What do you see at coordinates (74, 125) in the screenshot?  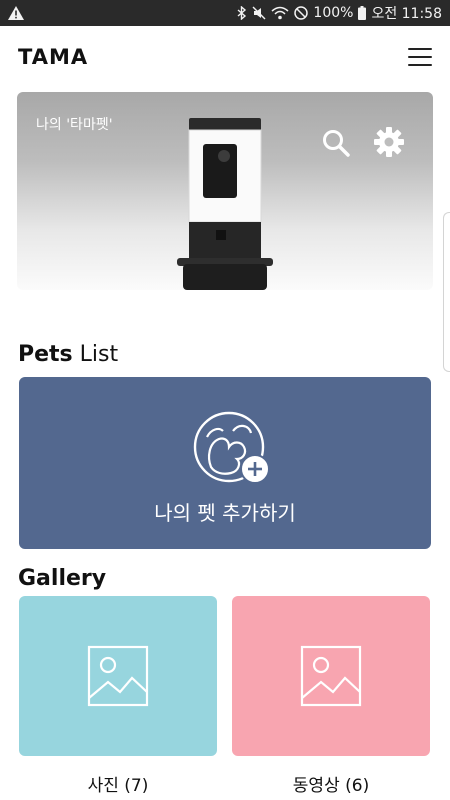 I see `my-tamapet-label: 나의 '타마펫'` at bounding box center [74, 125].